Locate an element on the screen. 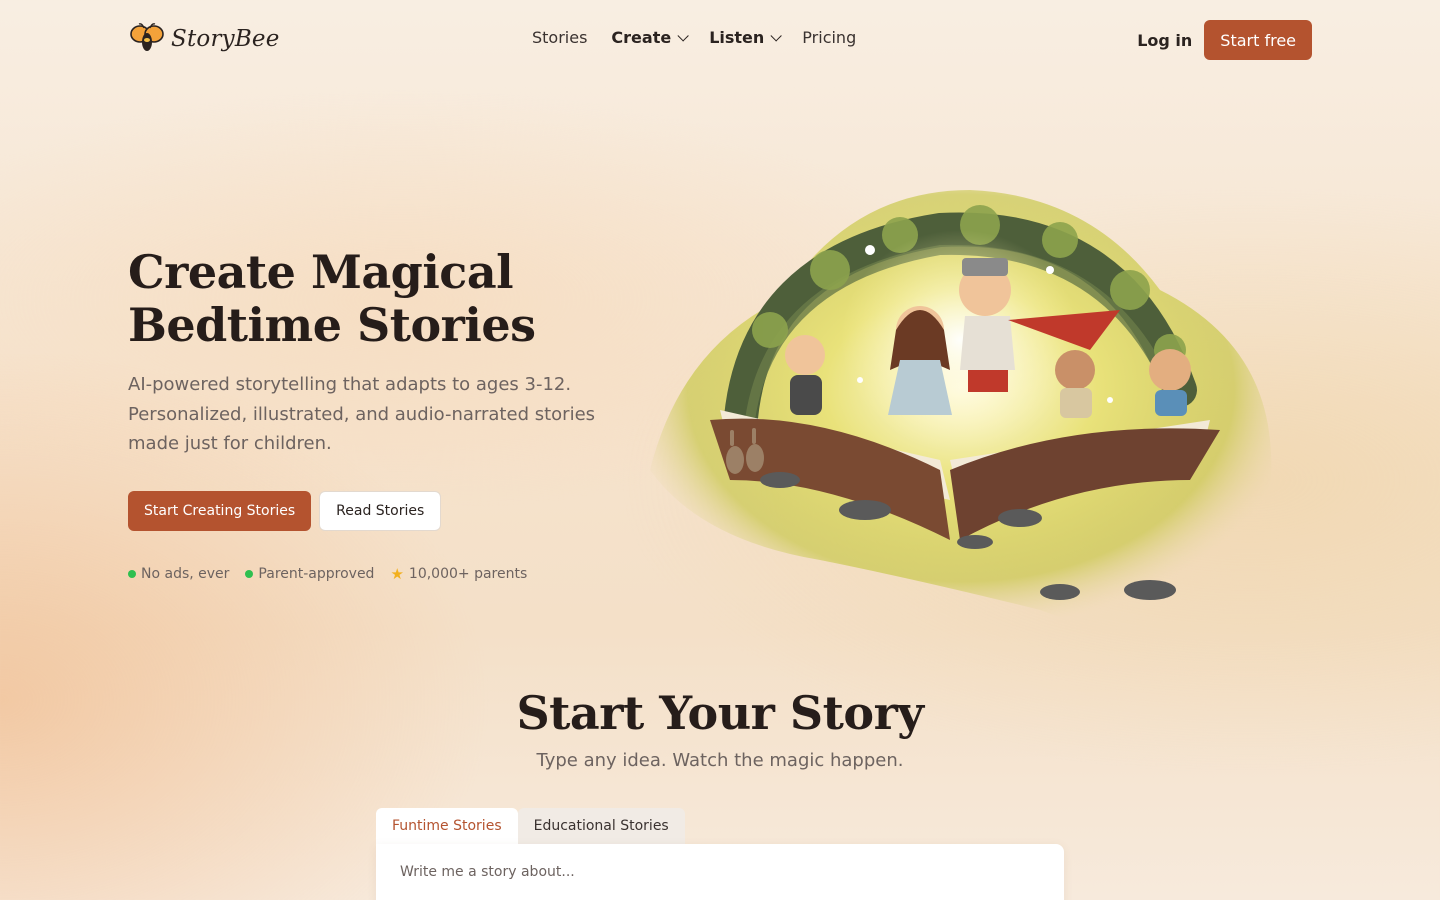 The width and height of the screenshot is (1440, 900). story-prompt-box is located at coordinates (720, 872).